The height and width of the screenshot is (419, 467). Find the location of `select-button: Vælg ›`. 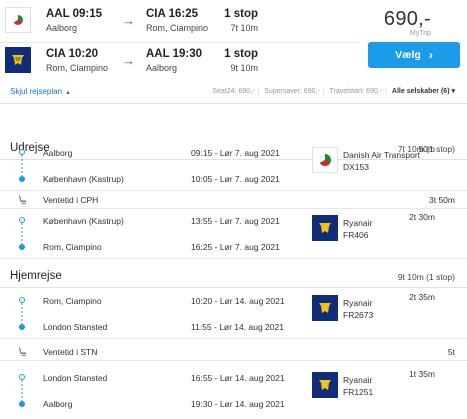

select-button: Vælg › is located at coordinates (414, 55).